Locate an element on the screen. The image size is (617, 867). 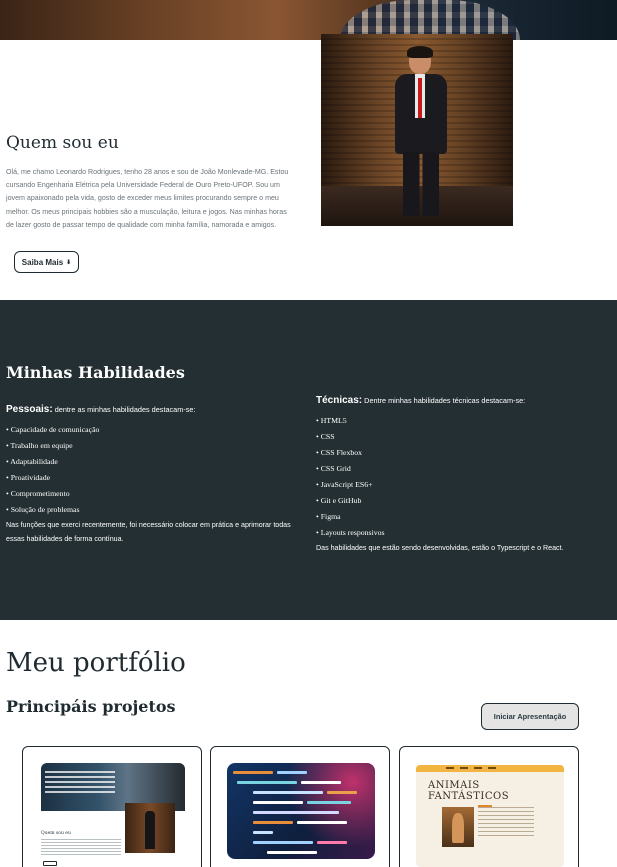
project-card-3: ANIMAIS FANTÁSTICOS is located at coordinates (489, 806).